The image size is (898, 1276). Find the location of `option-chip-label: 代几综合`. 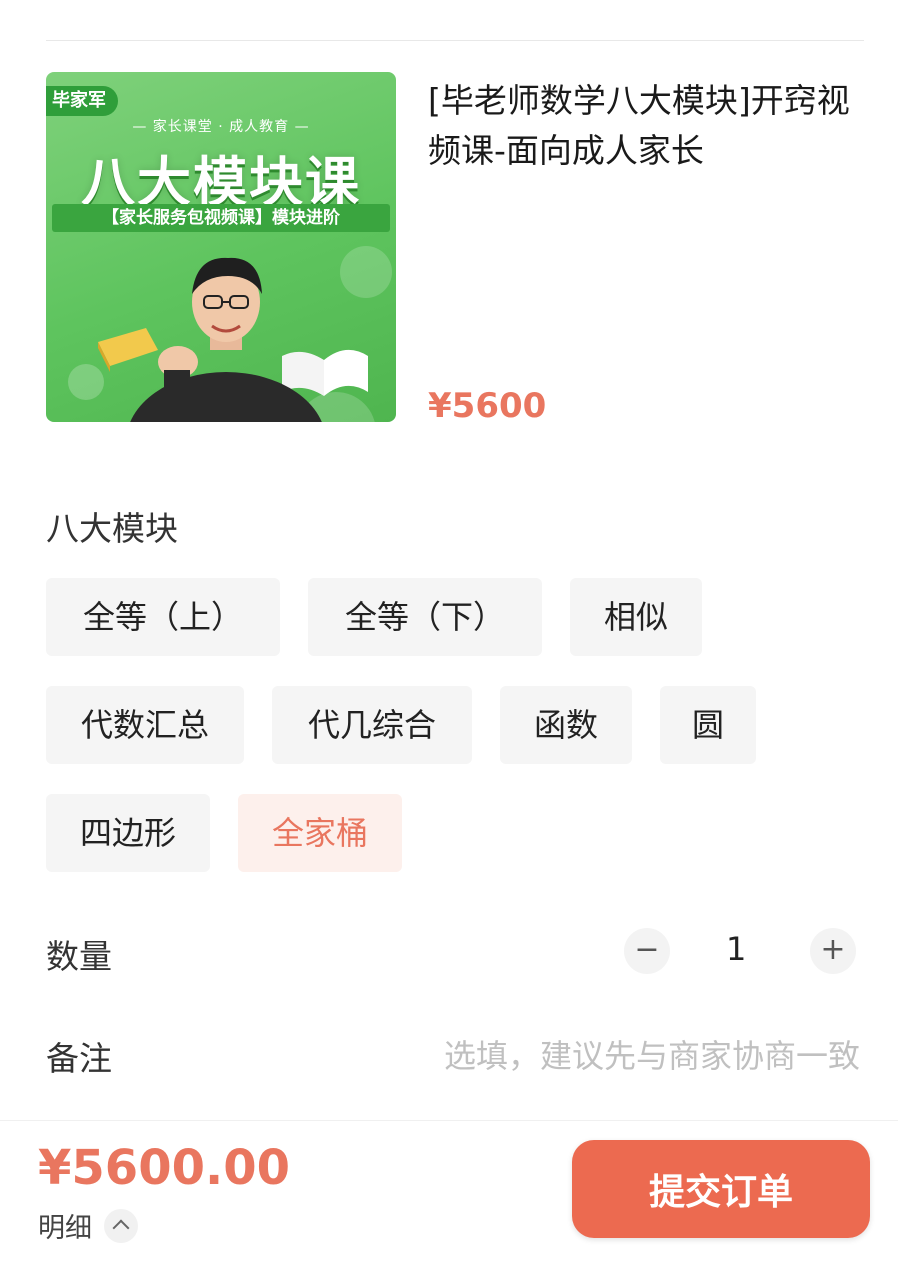

option-chip-label: 代几综合 is located at coordinates (371, 725).